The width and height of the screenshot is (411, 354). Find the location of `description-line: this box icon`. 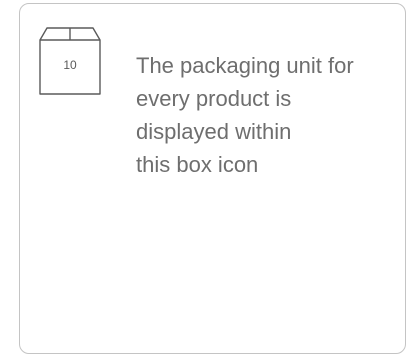

description-line: this box icon is located at coordinates (197, 164).